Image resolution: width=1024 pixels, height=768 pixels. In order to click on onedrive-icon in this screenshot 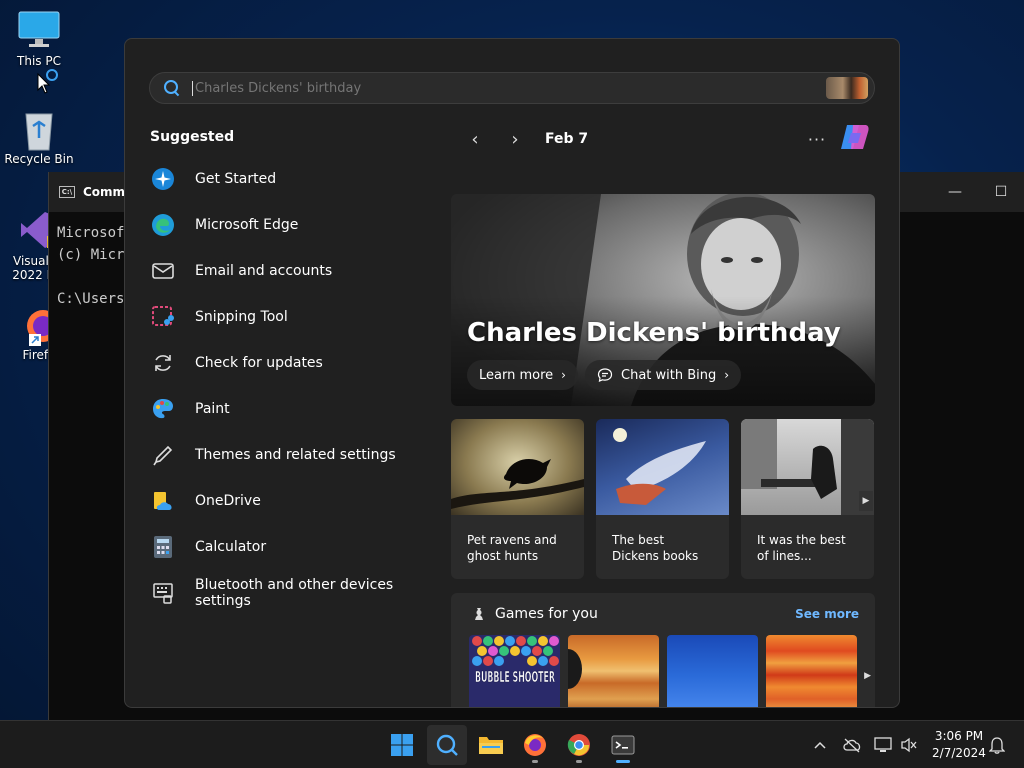, I will do `click(163, 501)`.